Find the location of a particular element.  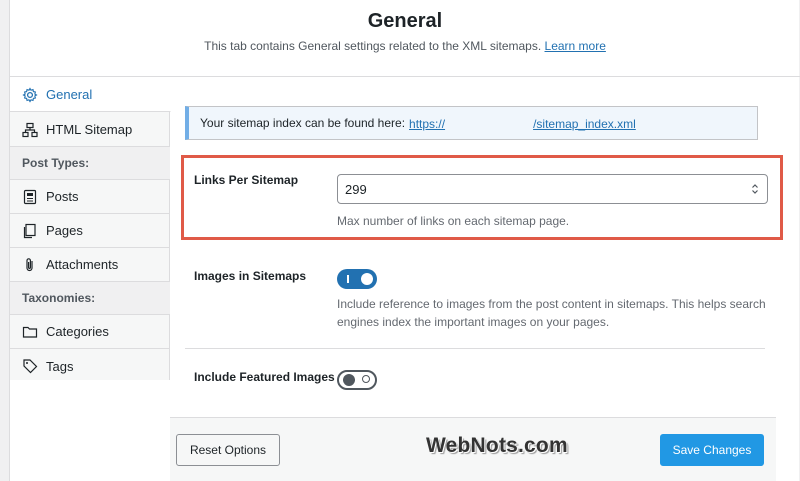

spinner-icon is located at coordinates (755, 189).